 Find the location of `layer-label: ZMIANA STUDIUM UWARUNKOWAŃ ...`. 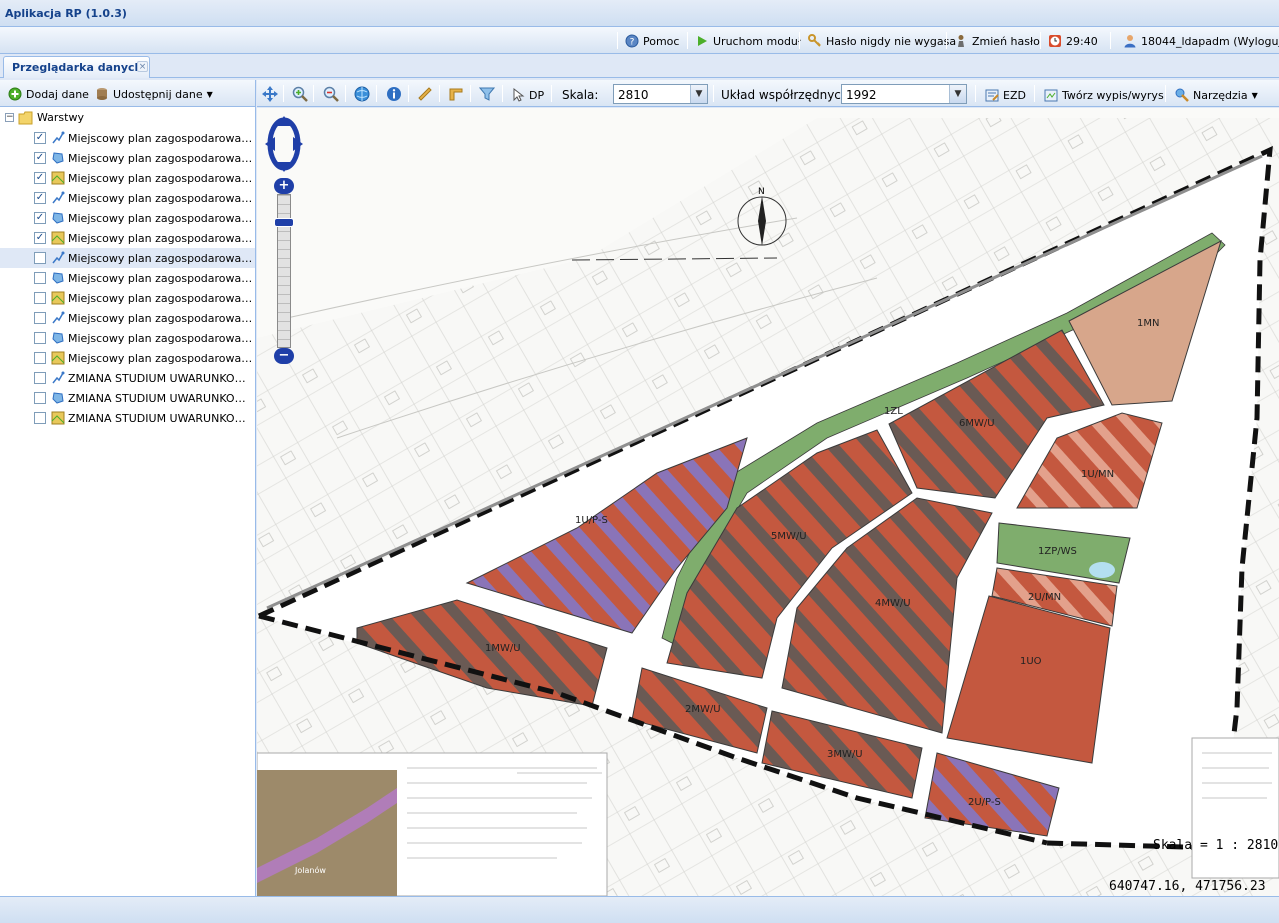

layer-label: ZMIANA STUDIUM UWARUNKOWAŃ ... is located at coordinates (161, 398).